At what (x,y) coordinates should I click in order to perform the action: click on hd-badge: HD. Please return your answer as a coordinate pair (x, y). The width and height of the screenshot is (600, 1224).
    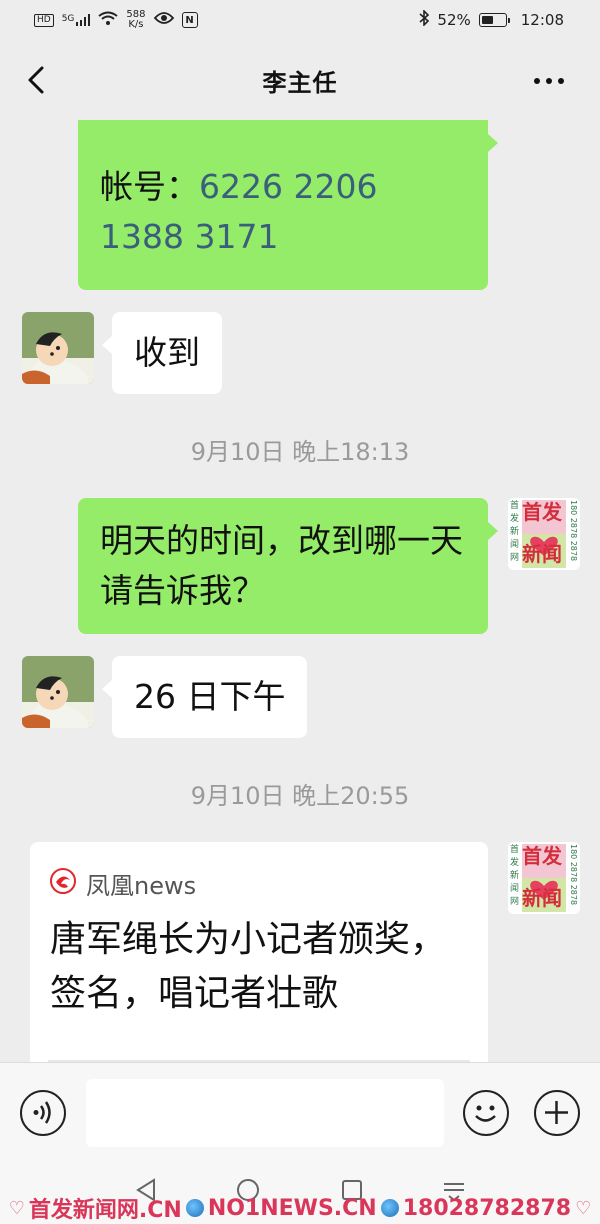
    Looking at the image, I should click on (44, 20).